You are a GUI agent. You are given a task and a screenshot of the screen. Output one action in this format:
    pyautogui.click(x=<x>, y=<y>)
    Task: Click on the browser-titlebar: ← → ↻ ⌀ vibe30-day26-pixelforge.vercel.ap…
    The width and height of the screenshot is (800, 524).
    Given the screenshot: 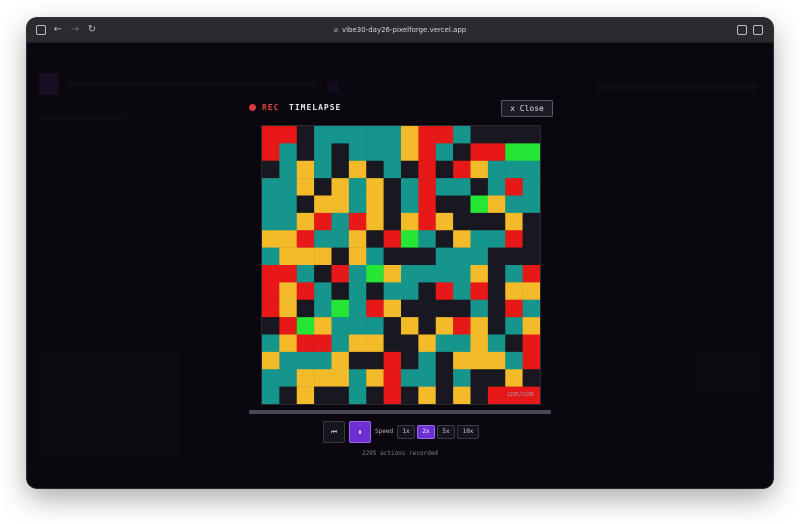 What is the action you would take?
    pyautogui.click(x=400, y=30)
    